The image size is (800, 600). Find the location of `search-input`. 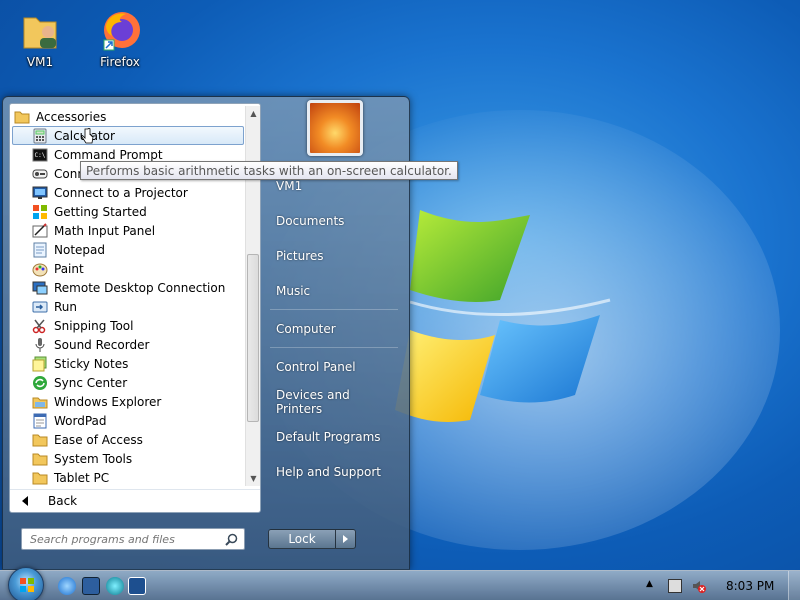

search-input is located at coordinates (125, 539).